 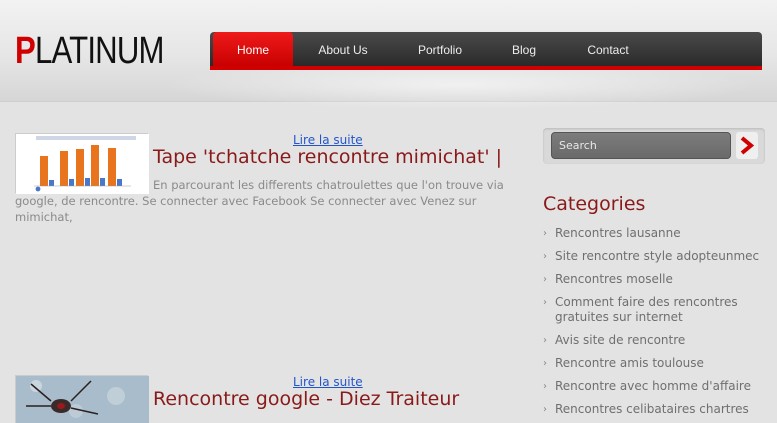 What do you see at coordinates (618, 233) in the screenshot?
I see `category-label: Rencontres lausanne` at bounding box center [618, 233].